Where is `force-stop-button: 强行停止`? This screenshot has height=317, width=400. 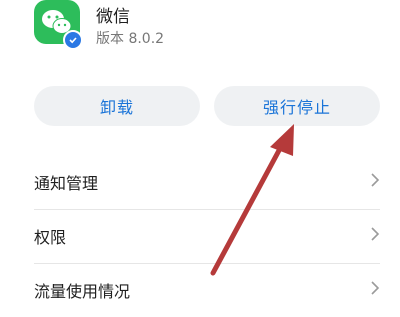
force-stop-button: 强行停止 is located at coordinates (297, 106).